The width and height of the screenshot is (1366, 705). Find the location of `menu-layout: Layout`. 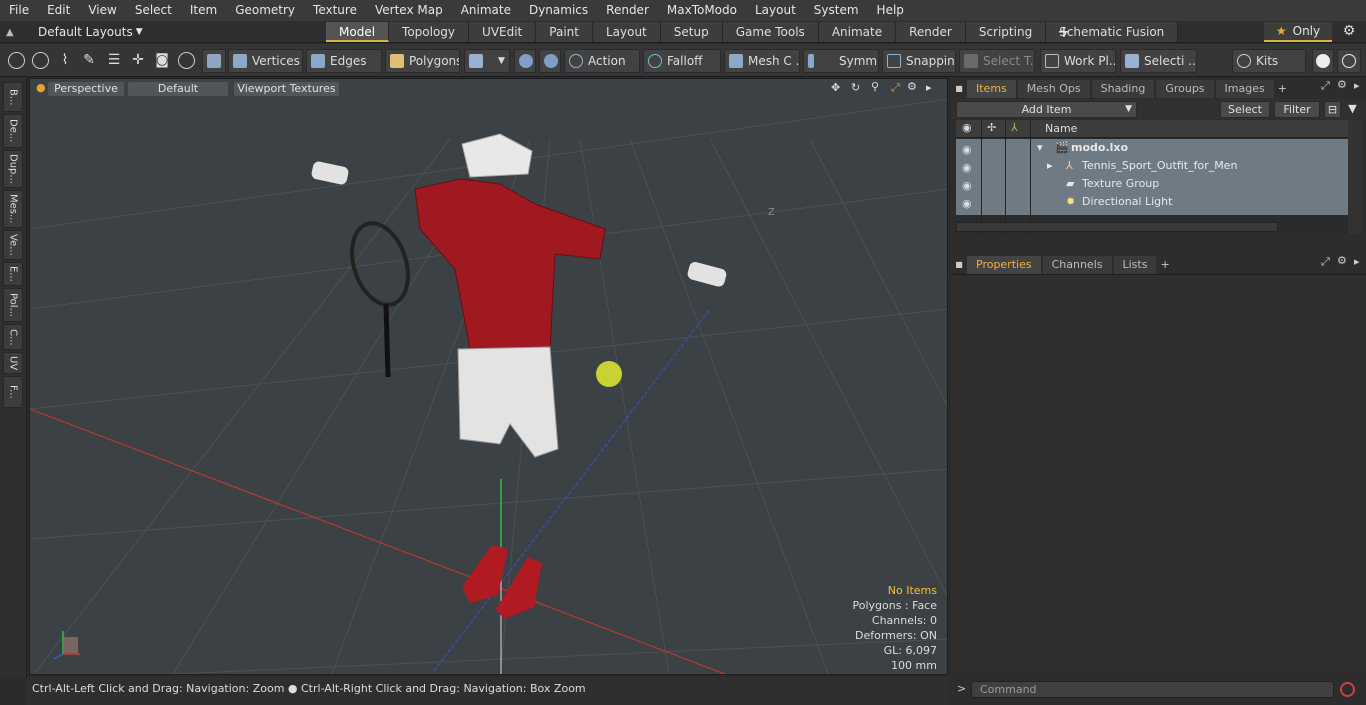

menu-layout: Layout is located at coordinates (775, 10).